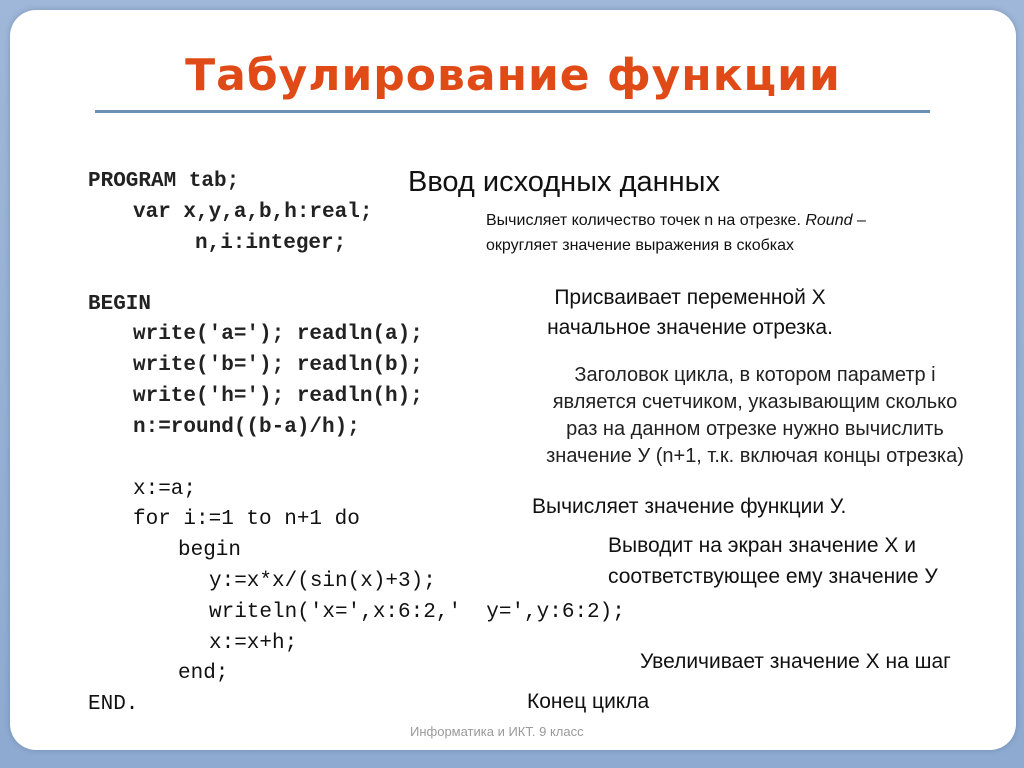 The width and height of the screenshot is (1024, 768). I want to click on annotation-loop-header-line3: раз на данном отрезке нужно вычислить, so click(755, 429).